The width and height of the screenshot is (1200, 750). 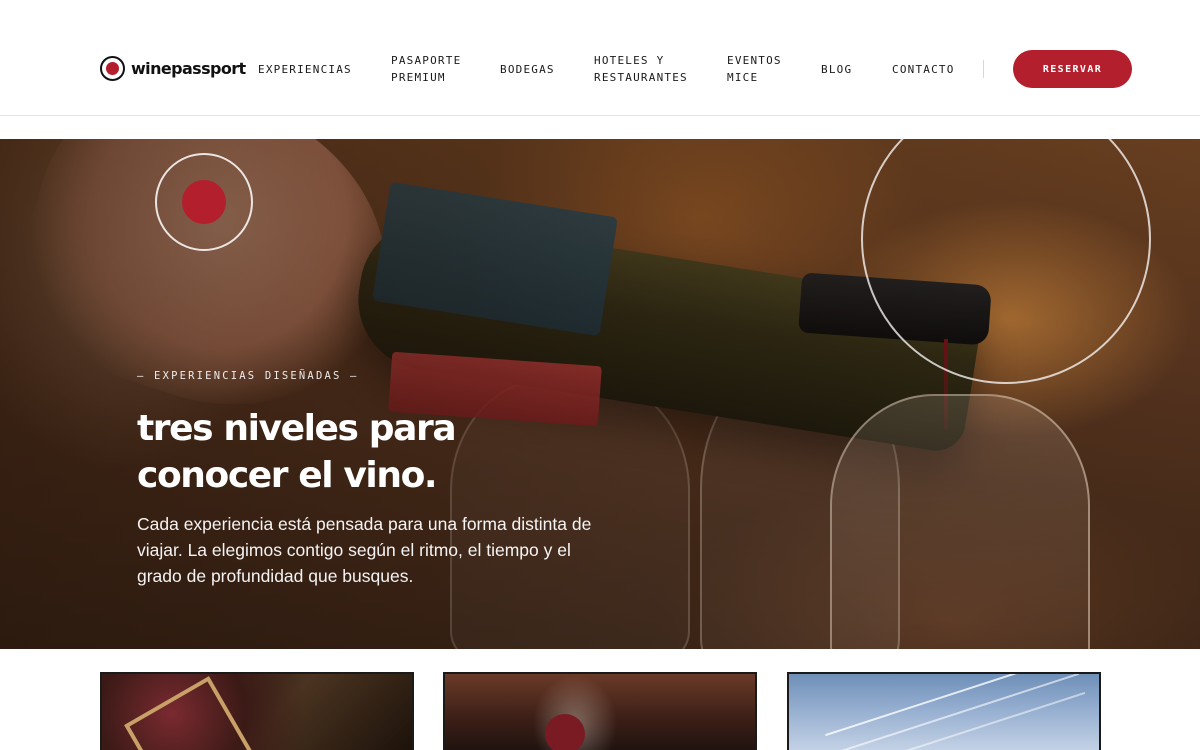 What do you see at coordinates (112, 68) in the screenshot?
I see `record-circle-icon` at bounding box center [112, 68].